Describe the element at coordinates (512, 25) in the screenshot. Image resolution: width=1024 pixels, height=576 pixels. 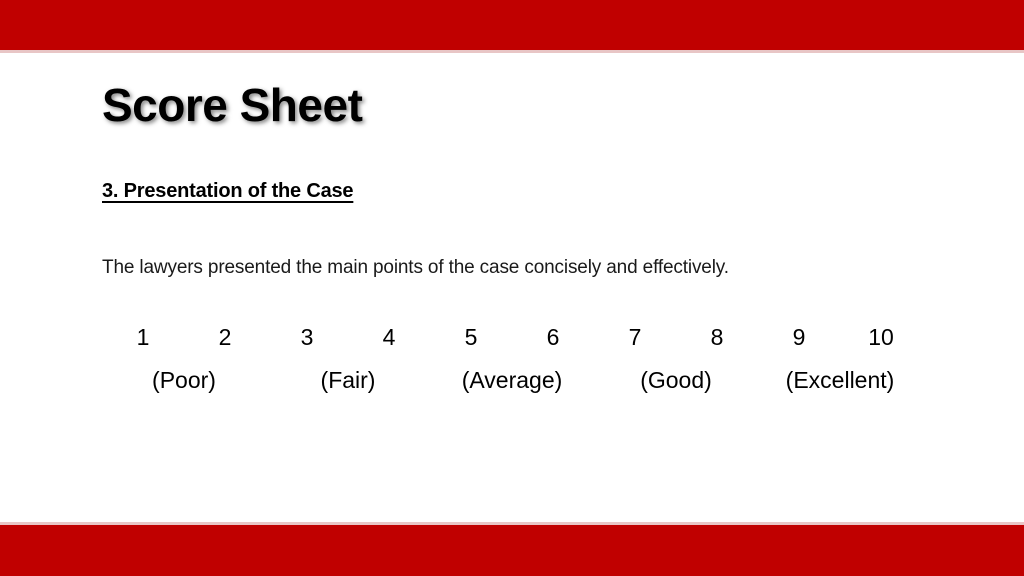
I see `top-accent-band` at that location.